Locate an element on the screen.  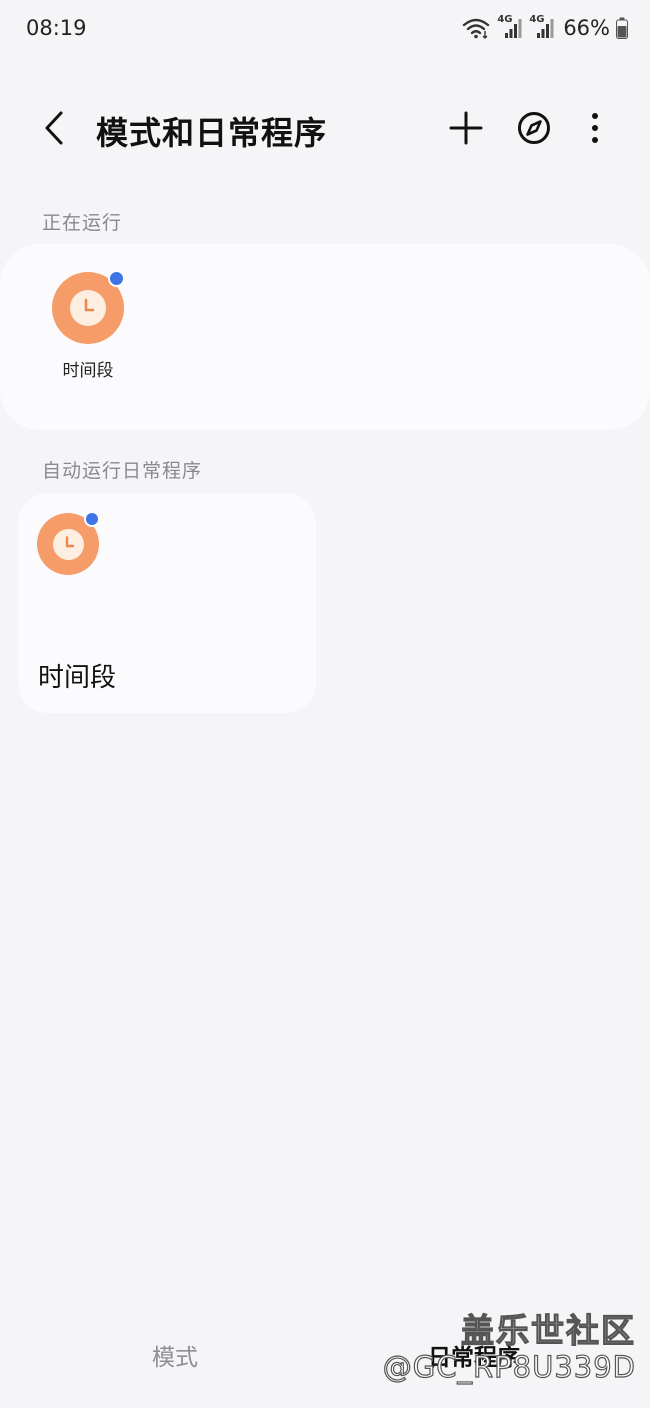
routine-item-icon is located at coordinates (68, 543).